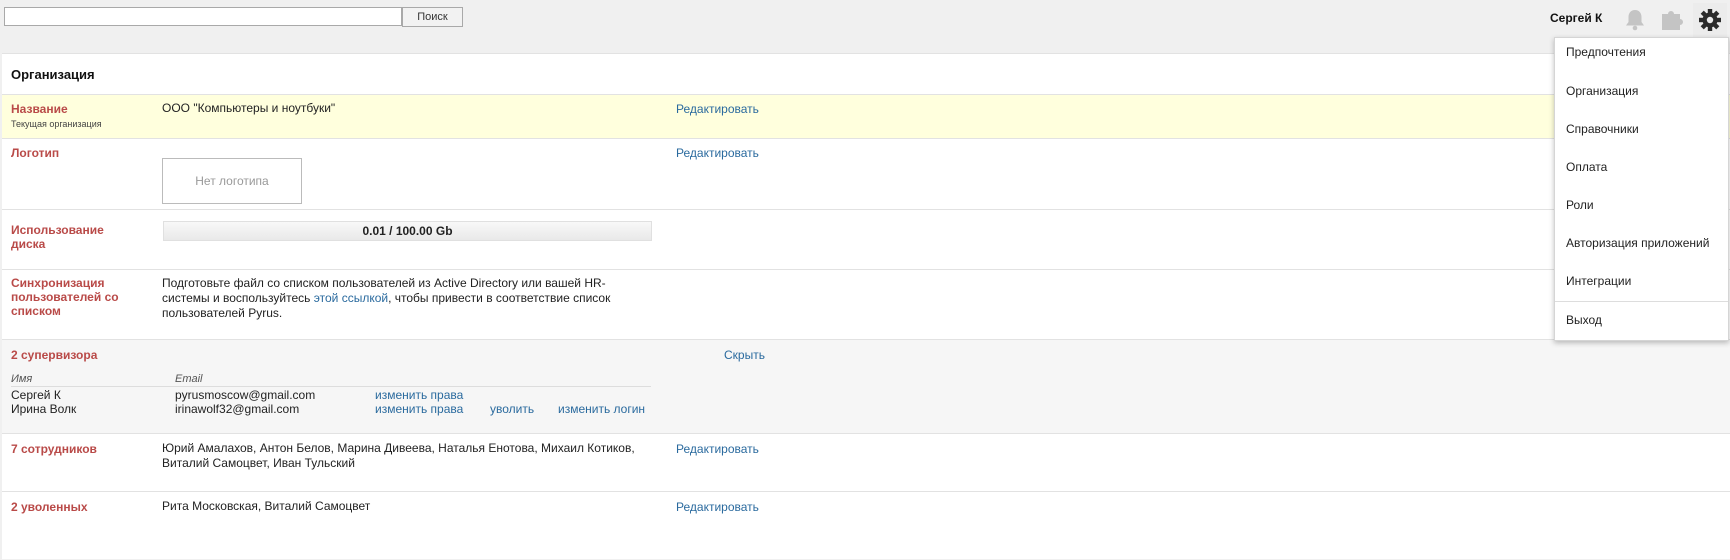 The height and width of the screenshot is (560, 1730). I want to click on org-name-label: Название, so click(39, 109).